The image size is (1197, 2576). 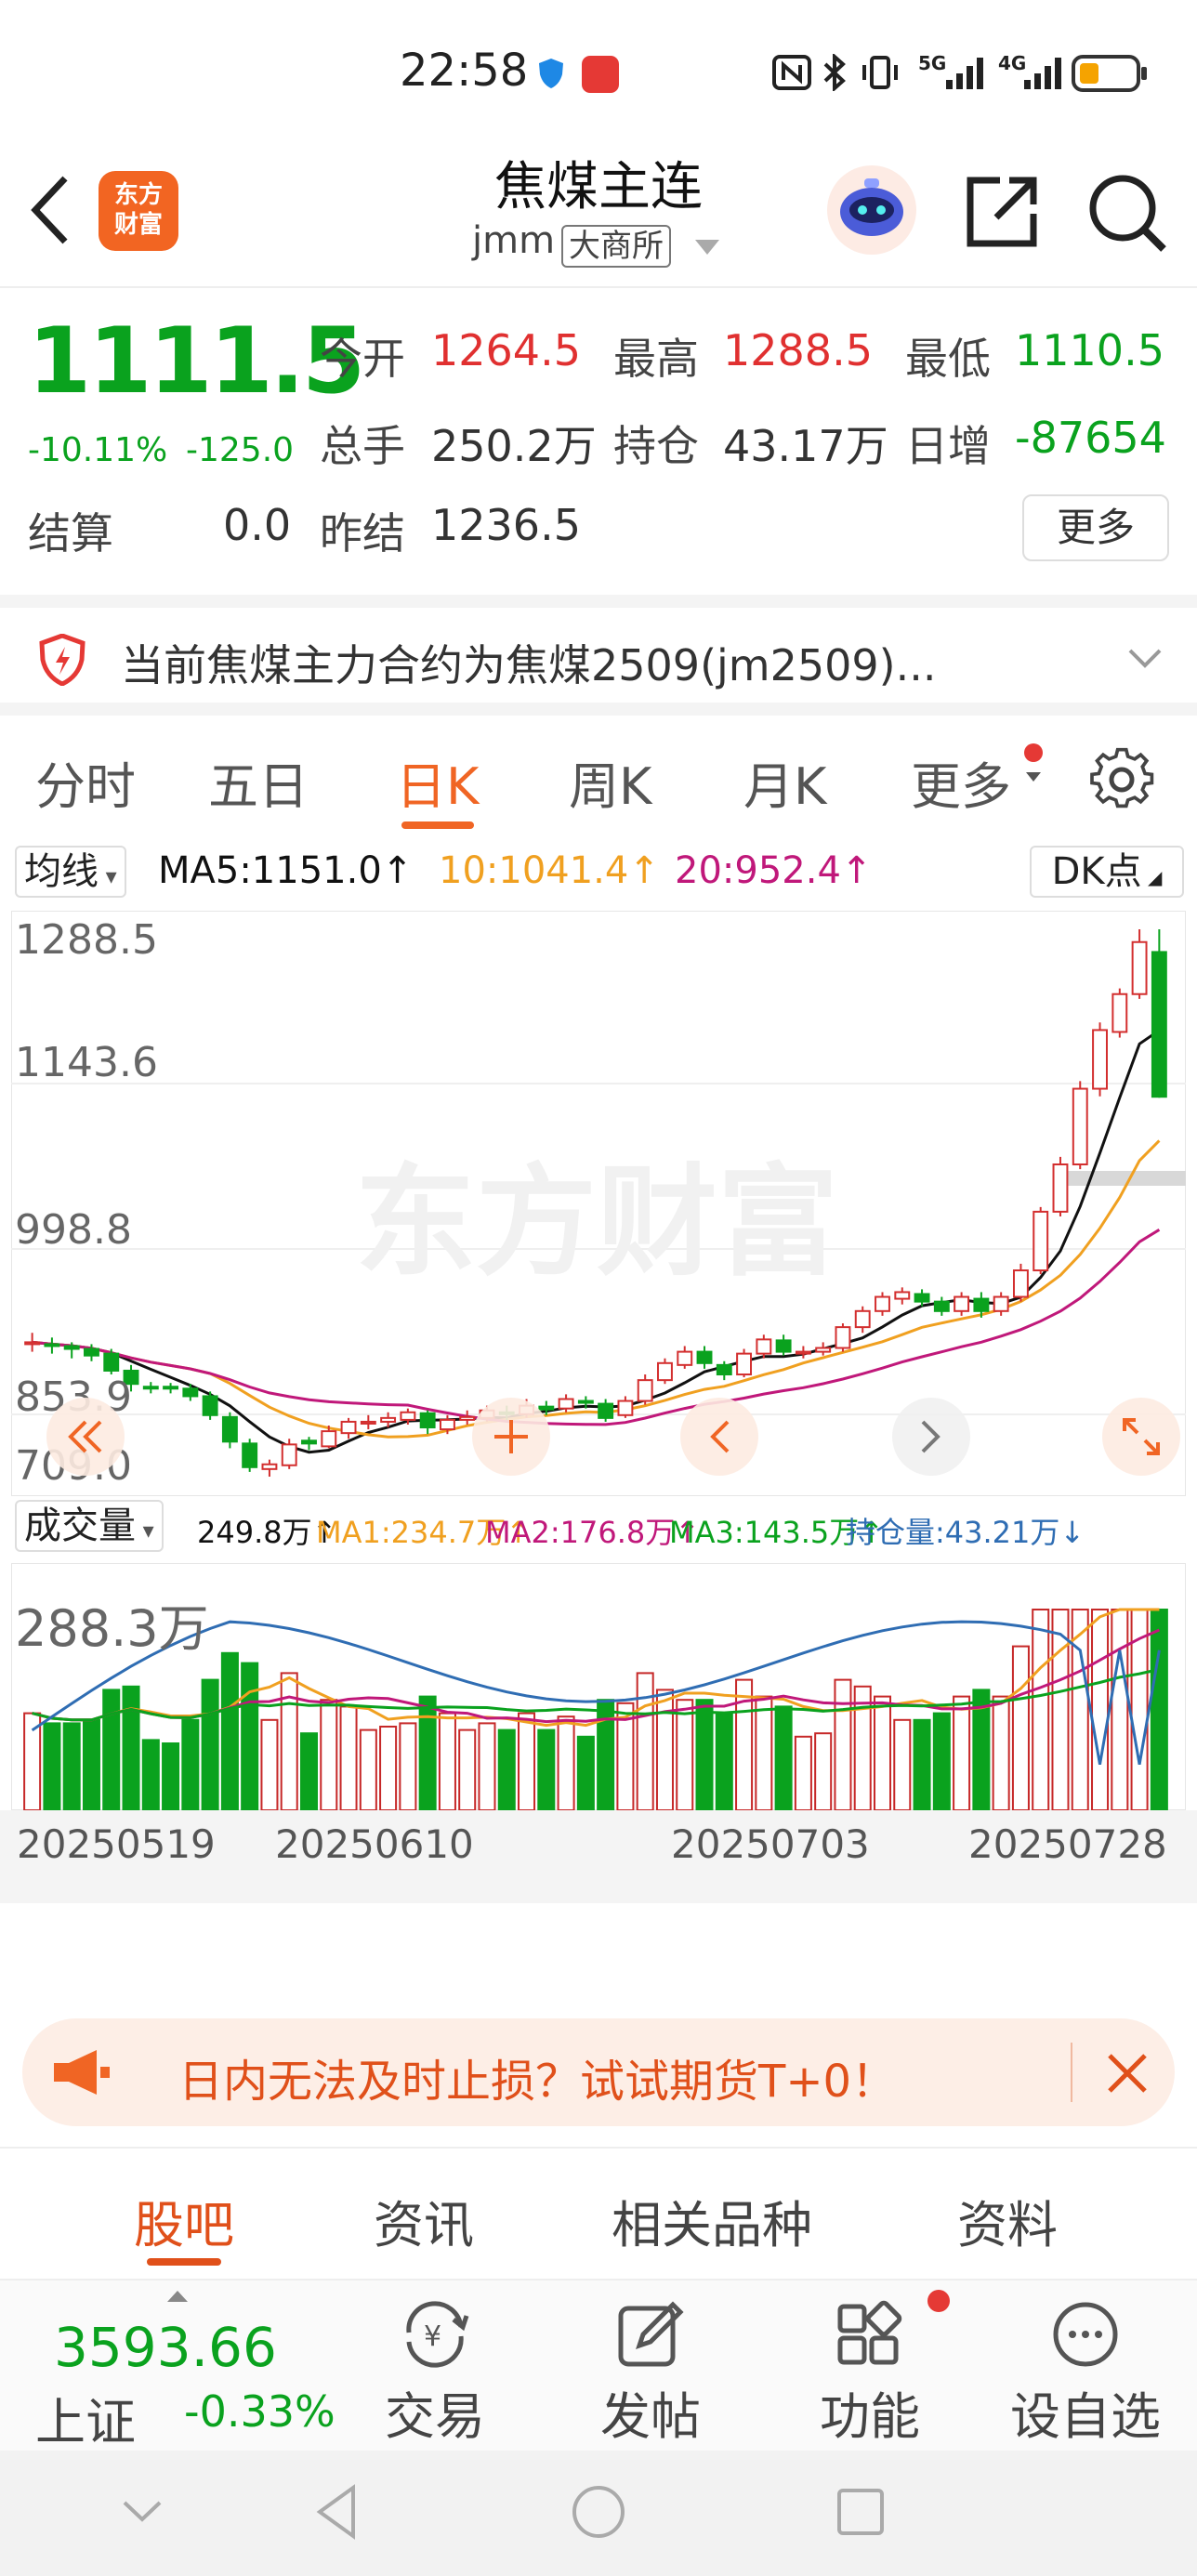 I want to click on tab-weekly-k: 周K, so click(x=610, y=782).